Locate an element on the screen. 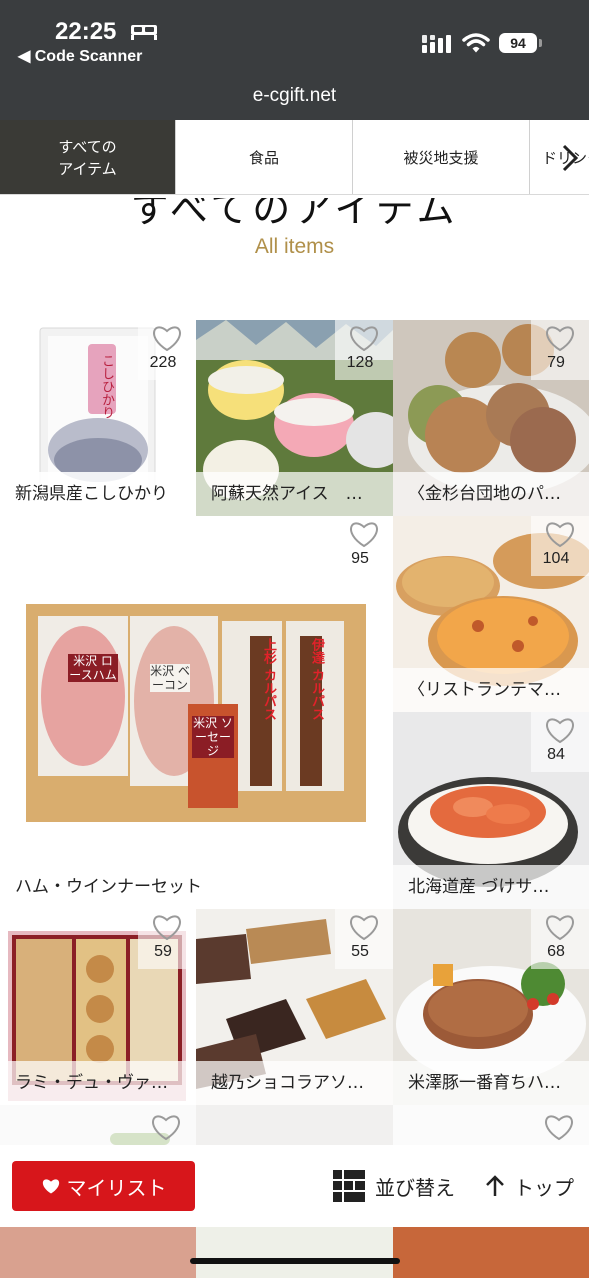 This screenshot has width=589, height=1278. favorite-button: 59 is located at coordinates (167, 939).